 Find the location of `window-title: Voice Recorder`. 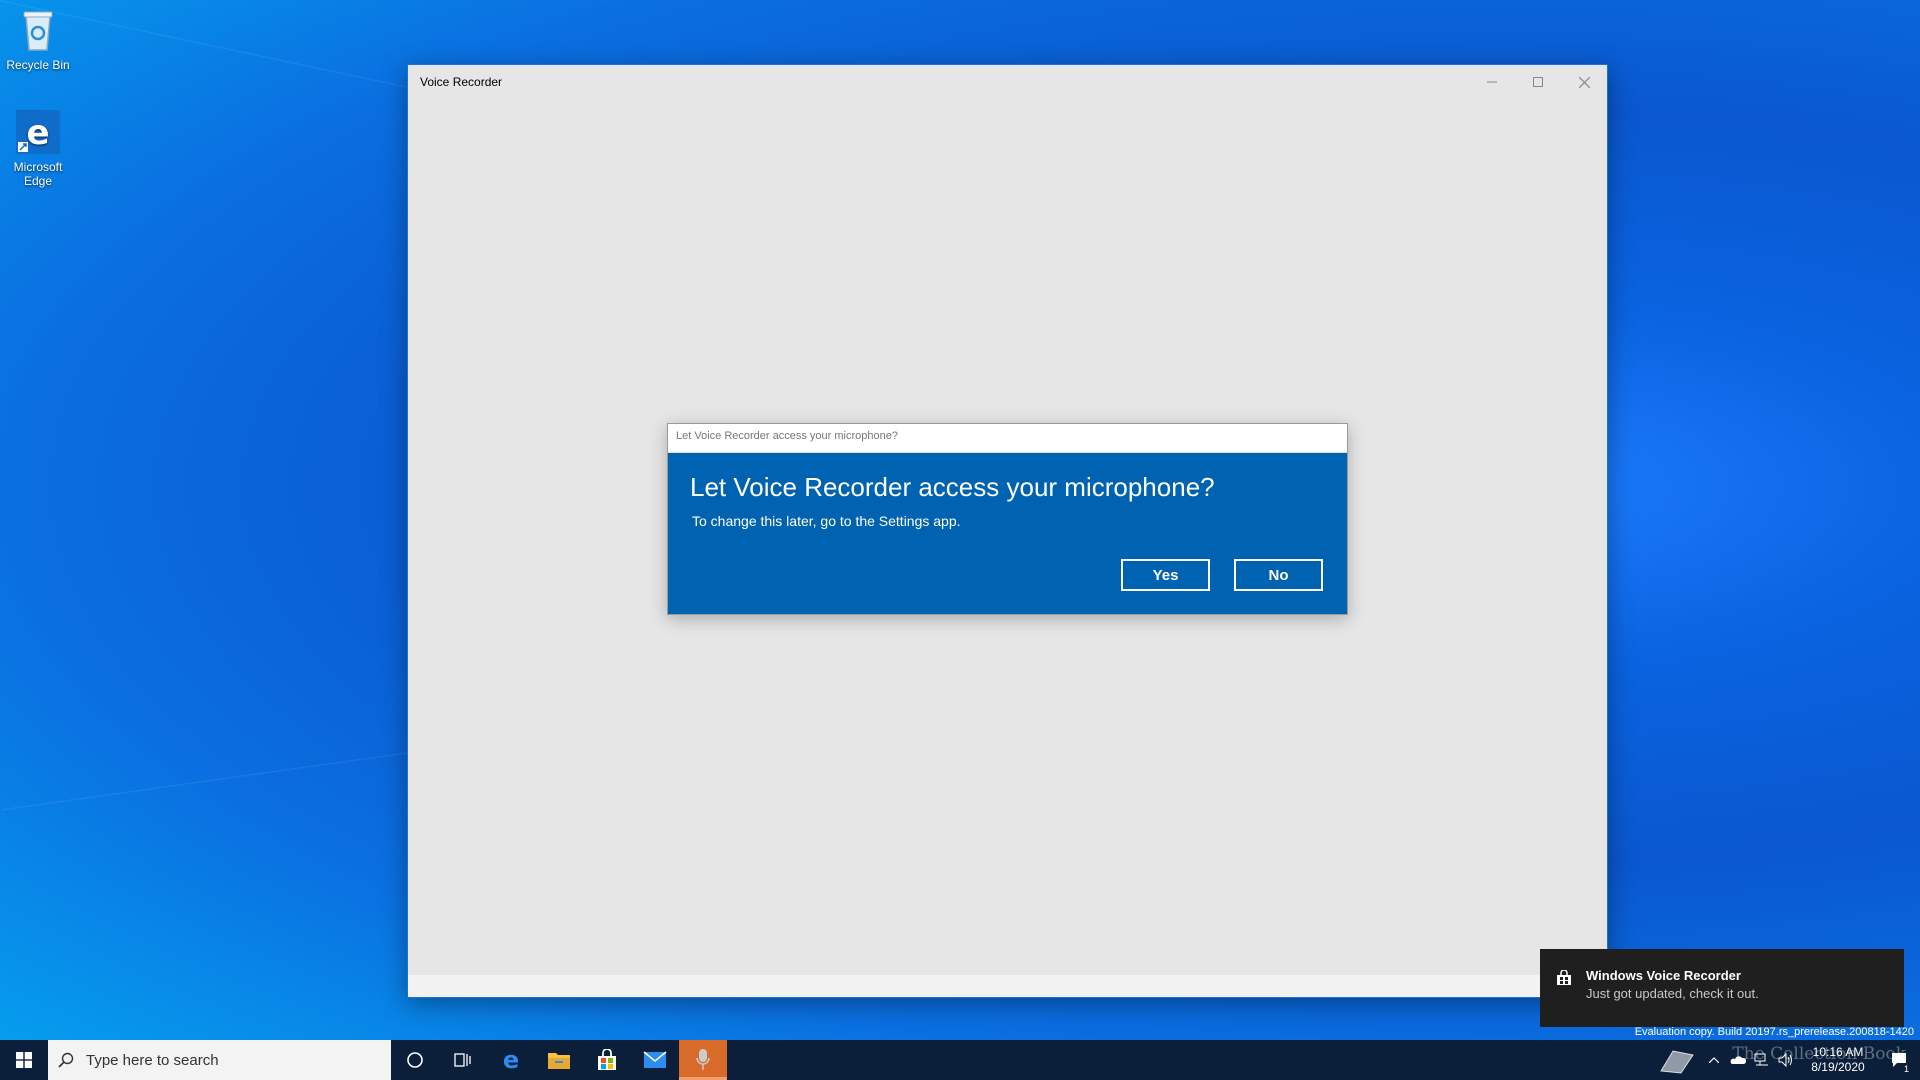

window-title: Voice Recorder is located at coordinates (461, 82).